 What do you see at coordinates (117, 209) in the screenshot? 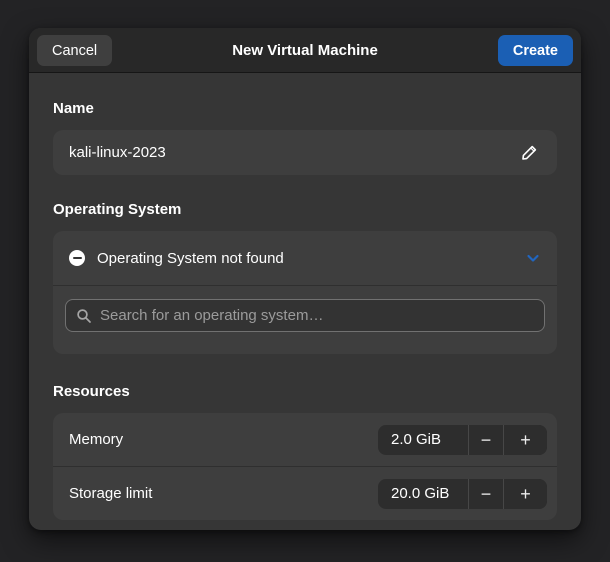
I see `os-section-label: Operating System` at bounding box center [117, 209].